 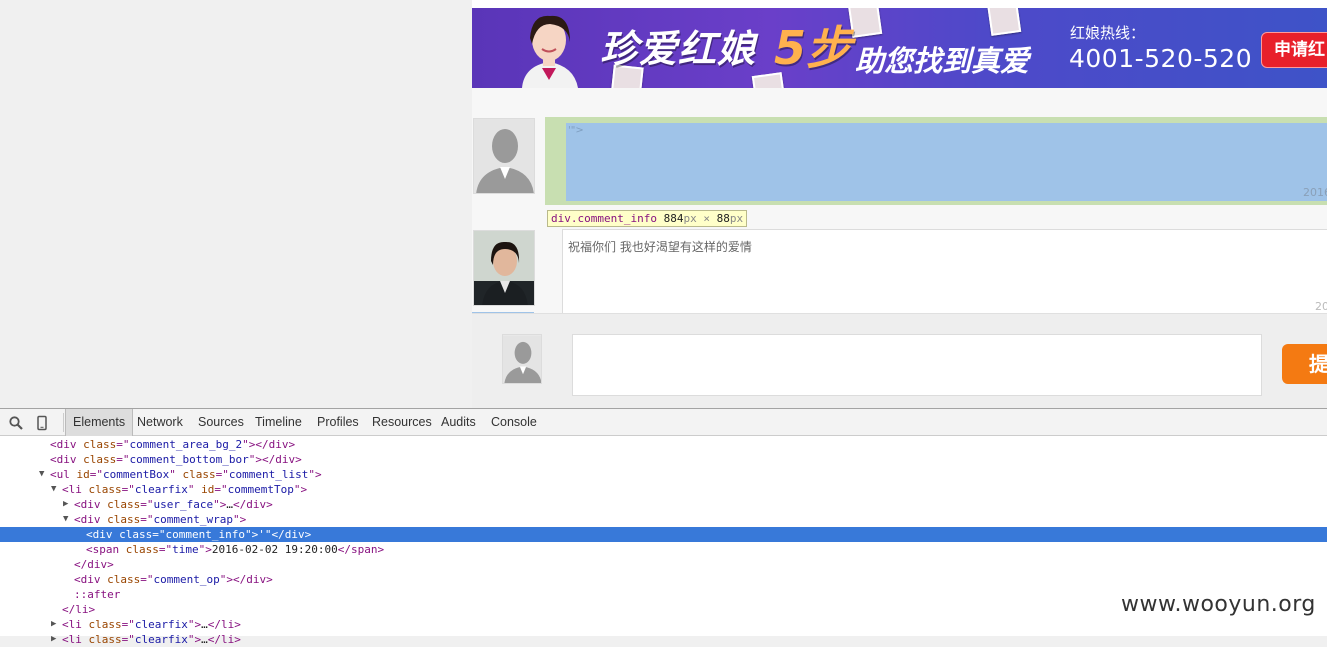 What do you see at coordinates (663, 564) in the screenshot?
I see `dom-node: </div>` at bounding box center [663, 564].